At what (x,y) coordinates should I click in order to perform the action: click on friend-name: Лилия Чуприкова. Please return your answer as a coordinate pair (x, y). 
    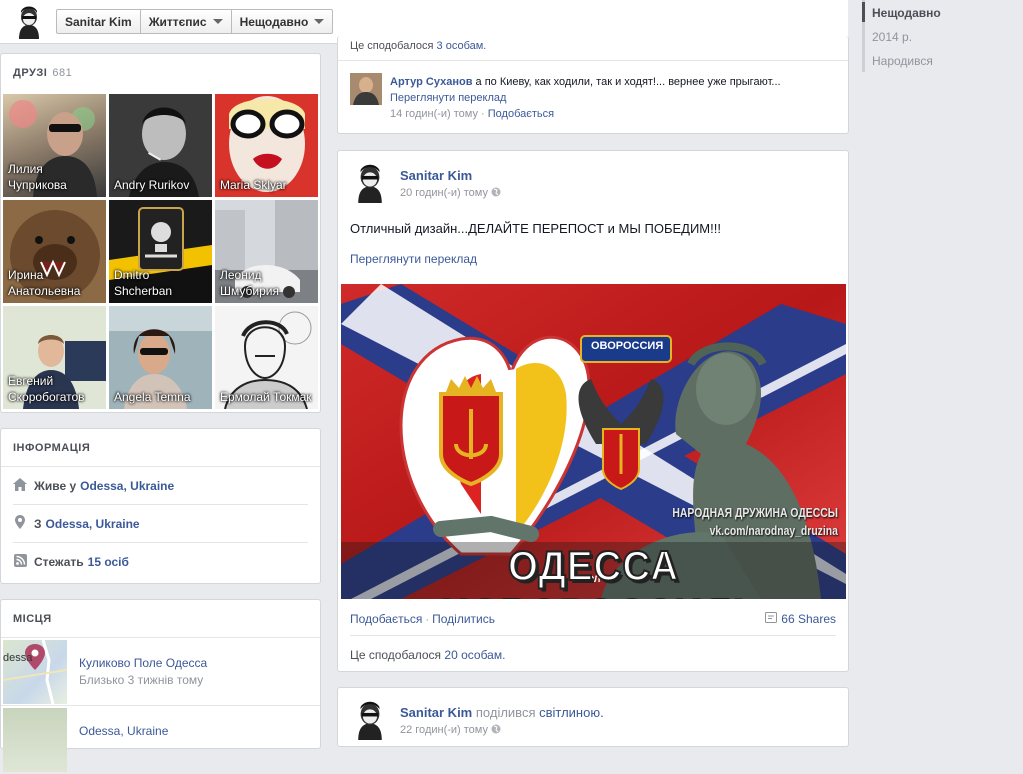
    Looking at the image, I should click on (37, 177).